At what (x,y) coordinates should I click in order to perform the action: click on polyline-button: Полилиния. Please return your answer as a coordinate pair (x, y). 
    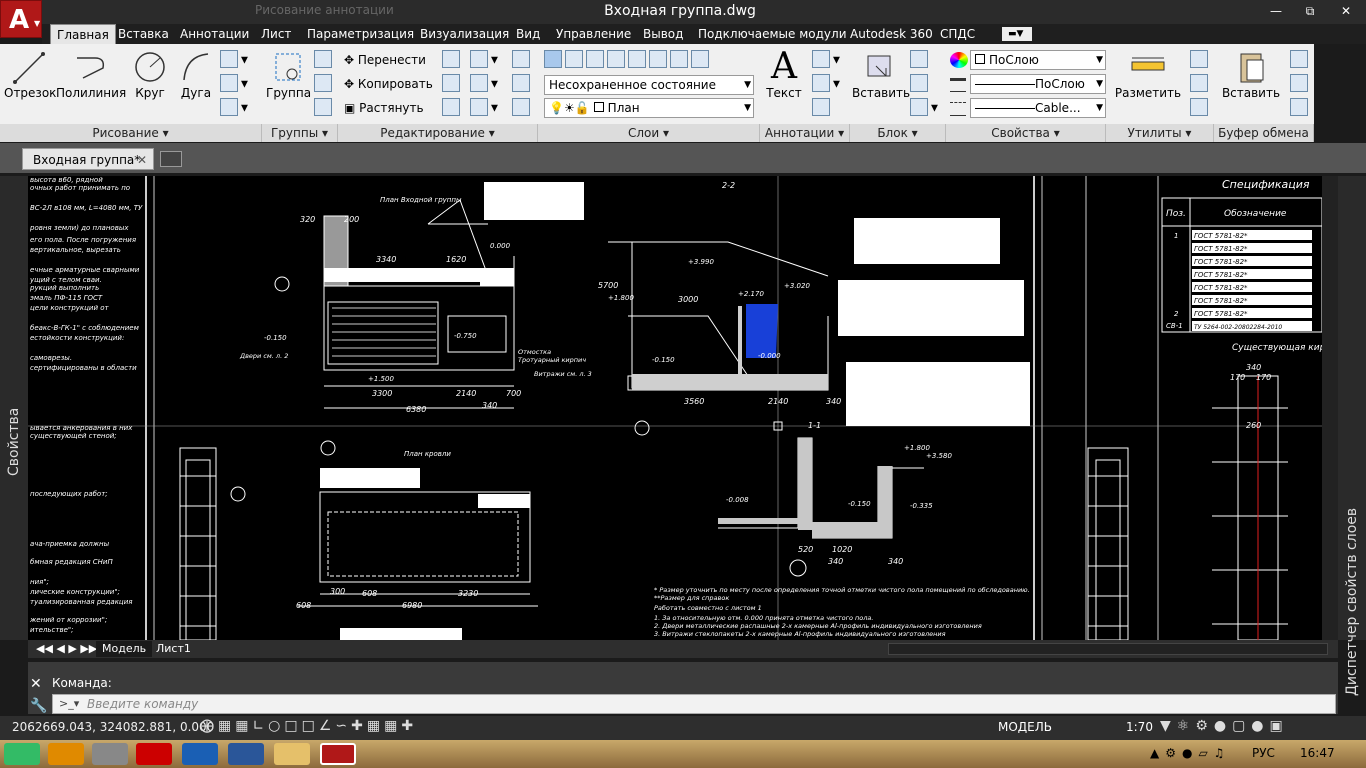
    Looking at the image, I should click on (91, 74).